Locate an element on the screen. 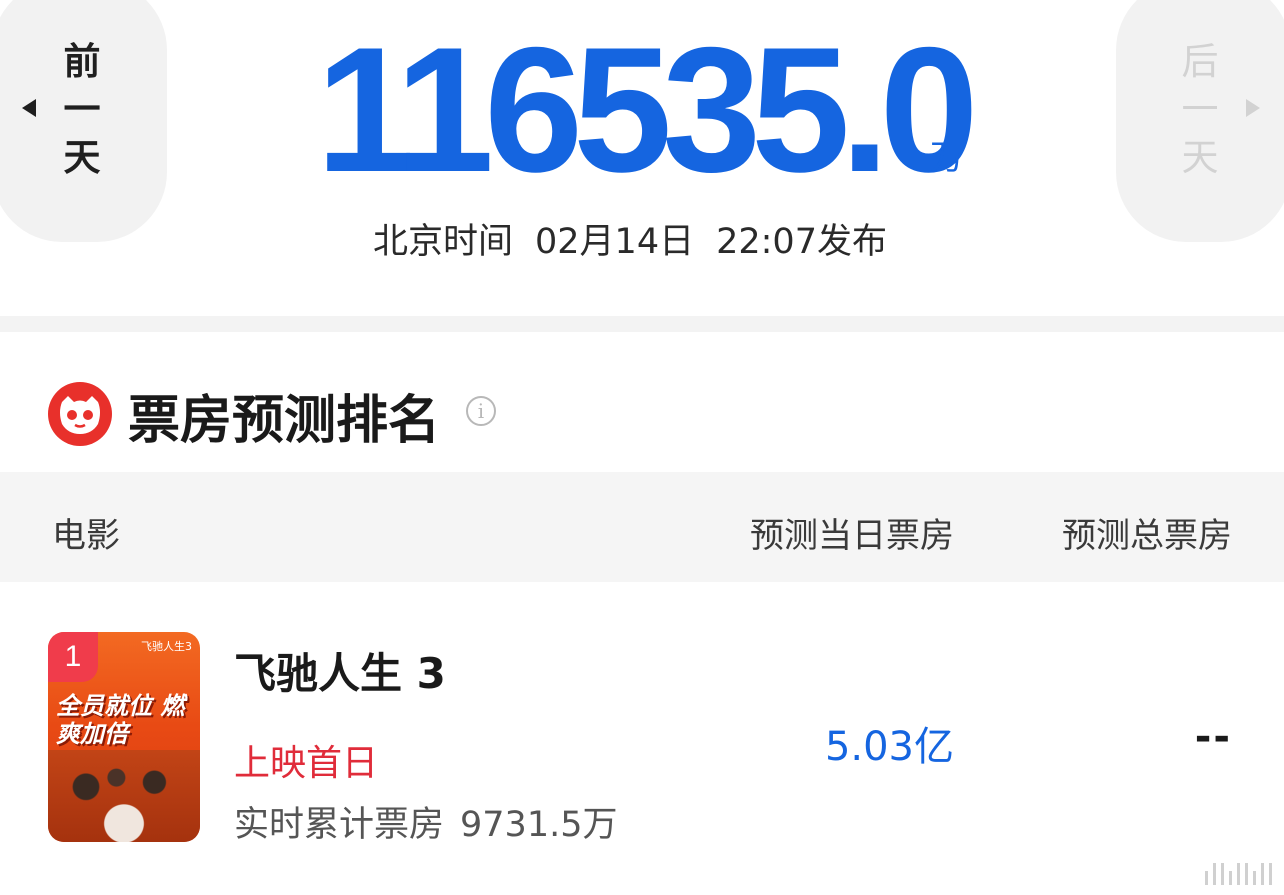  predicted-total-value: -- is located at coordinates (1213, 737).